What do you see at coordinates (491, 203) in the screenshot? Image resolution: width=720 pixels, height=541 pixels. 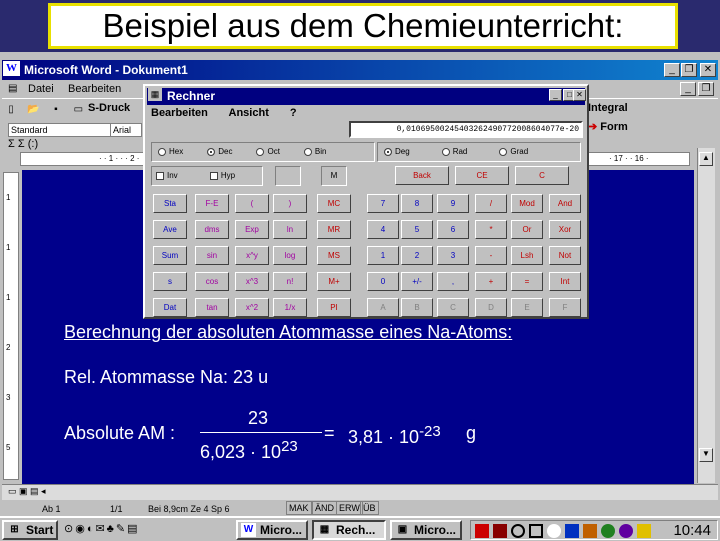 I see `calc-key-num: /` at bounding box center [491, 203].